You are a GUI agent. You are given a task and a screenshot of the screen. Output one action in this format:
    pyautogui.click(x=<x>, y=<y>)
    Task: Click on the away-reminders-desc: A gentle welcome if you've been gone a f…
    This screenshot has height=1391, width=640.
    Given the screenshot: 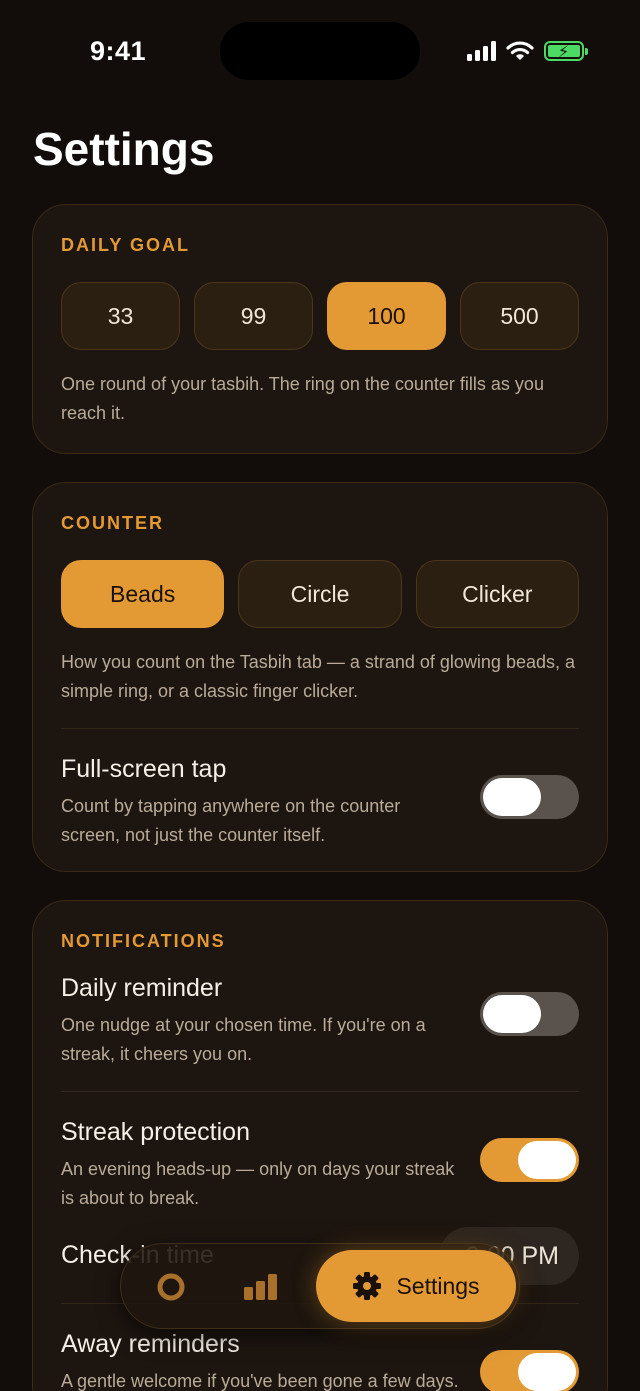 What is the action you would take?
    pyautogui.click(x=260, y=1381)
    